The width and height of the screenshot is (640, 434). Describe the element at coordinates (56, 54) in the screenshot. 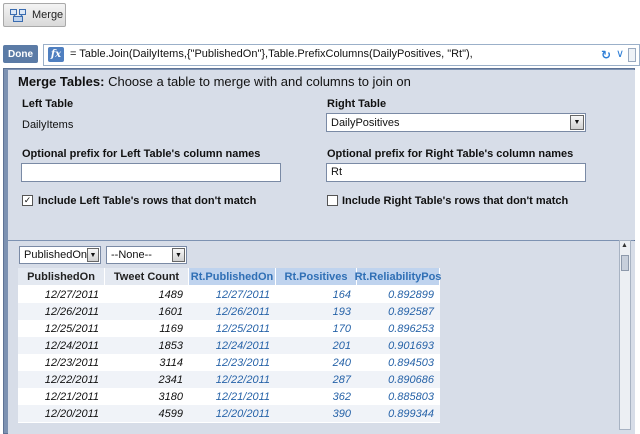

I see `fx-icon: fx` at that location.